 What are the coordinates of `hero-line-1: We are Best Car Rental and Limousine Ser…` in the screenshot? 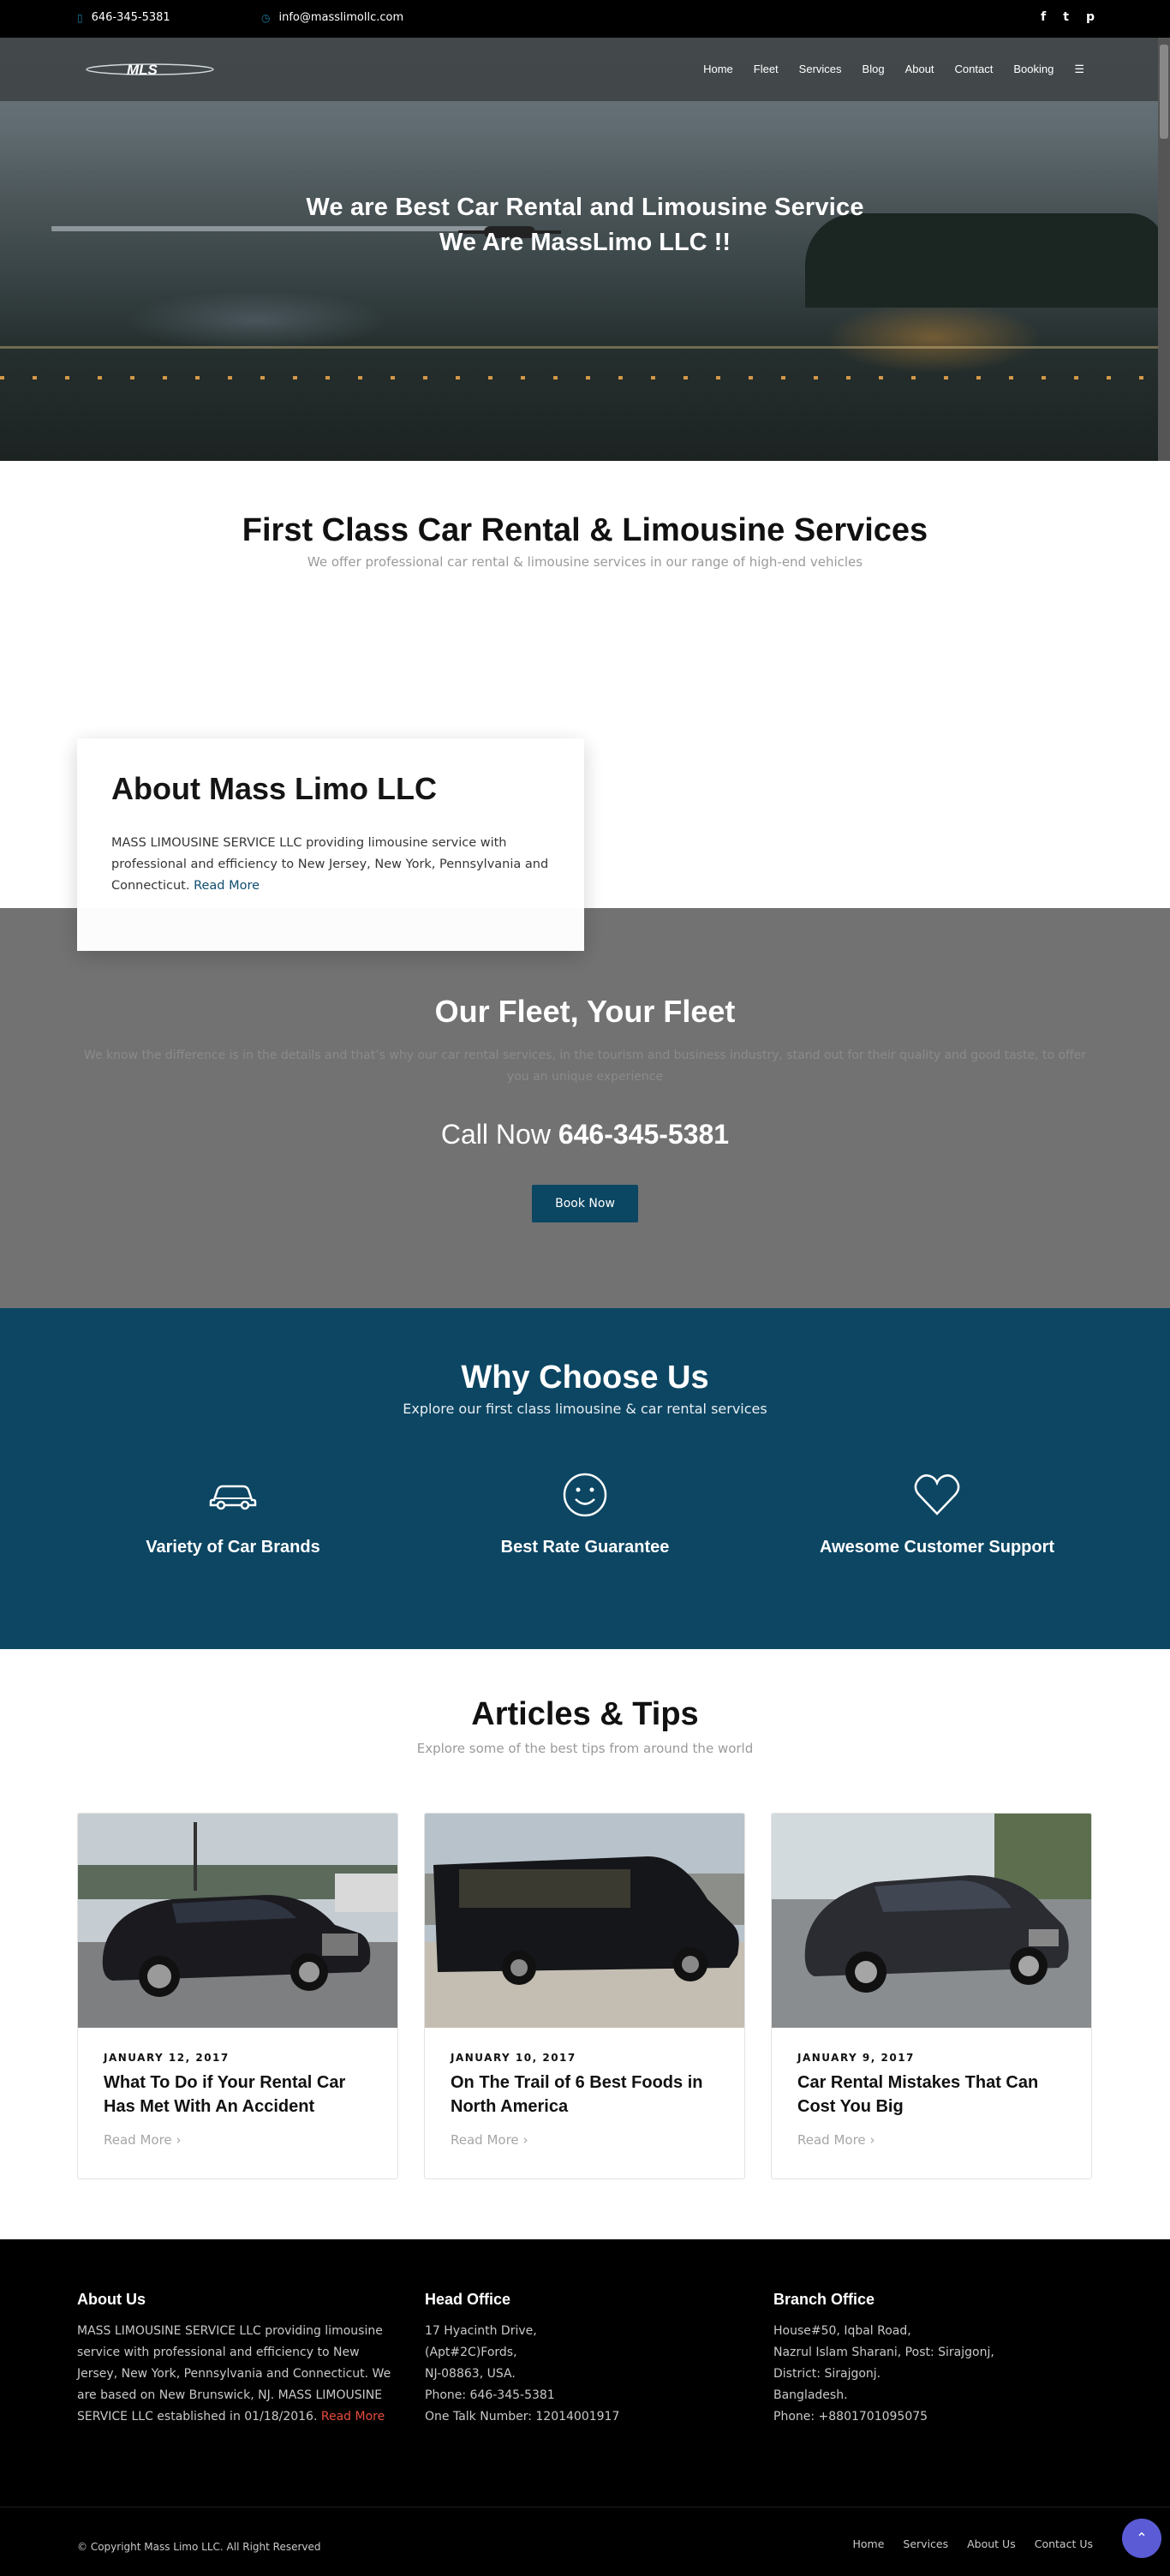 It's located at (585, 208).